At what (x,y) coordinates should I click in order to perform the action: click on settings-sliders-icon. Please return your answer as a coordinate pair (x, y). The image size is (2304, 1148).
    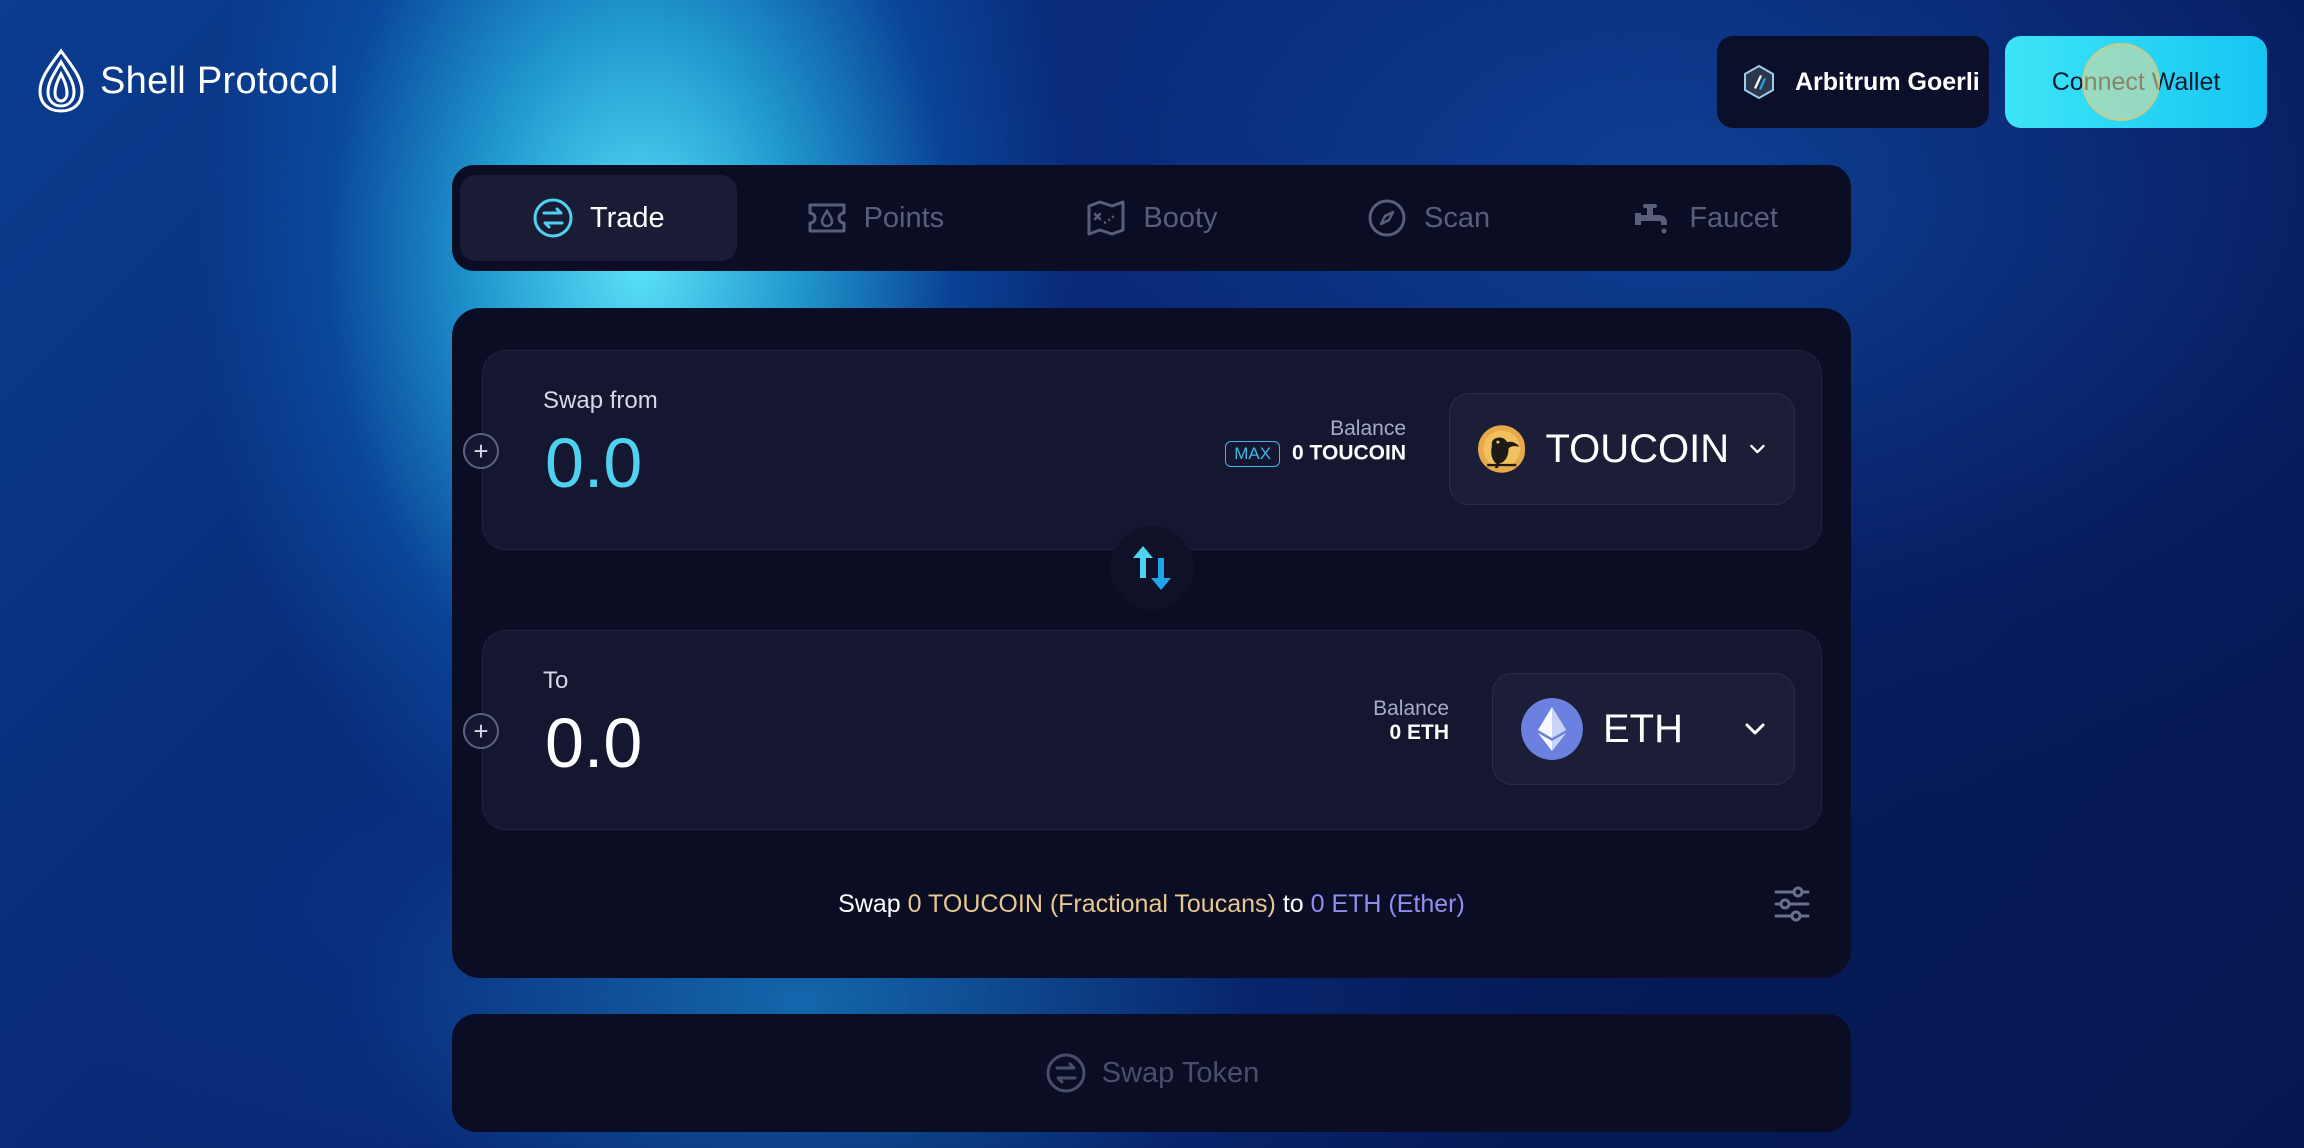
    Looking at the image, I should click on (1792, 904).